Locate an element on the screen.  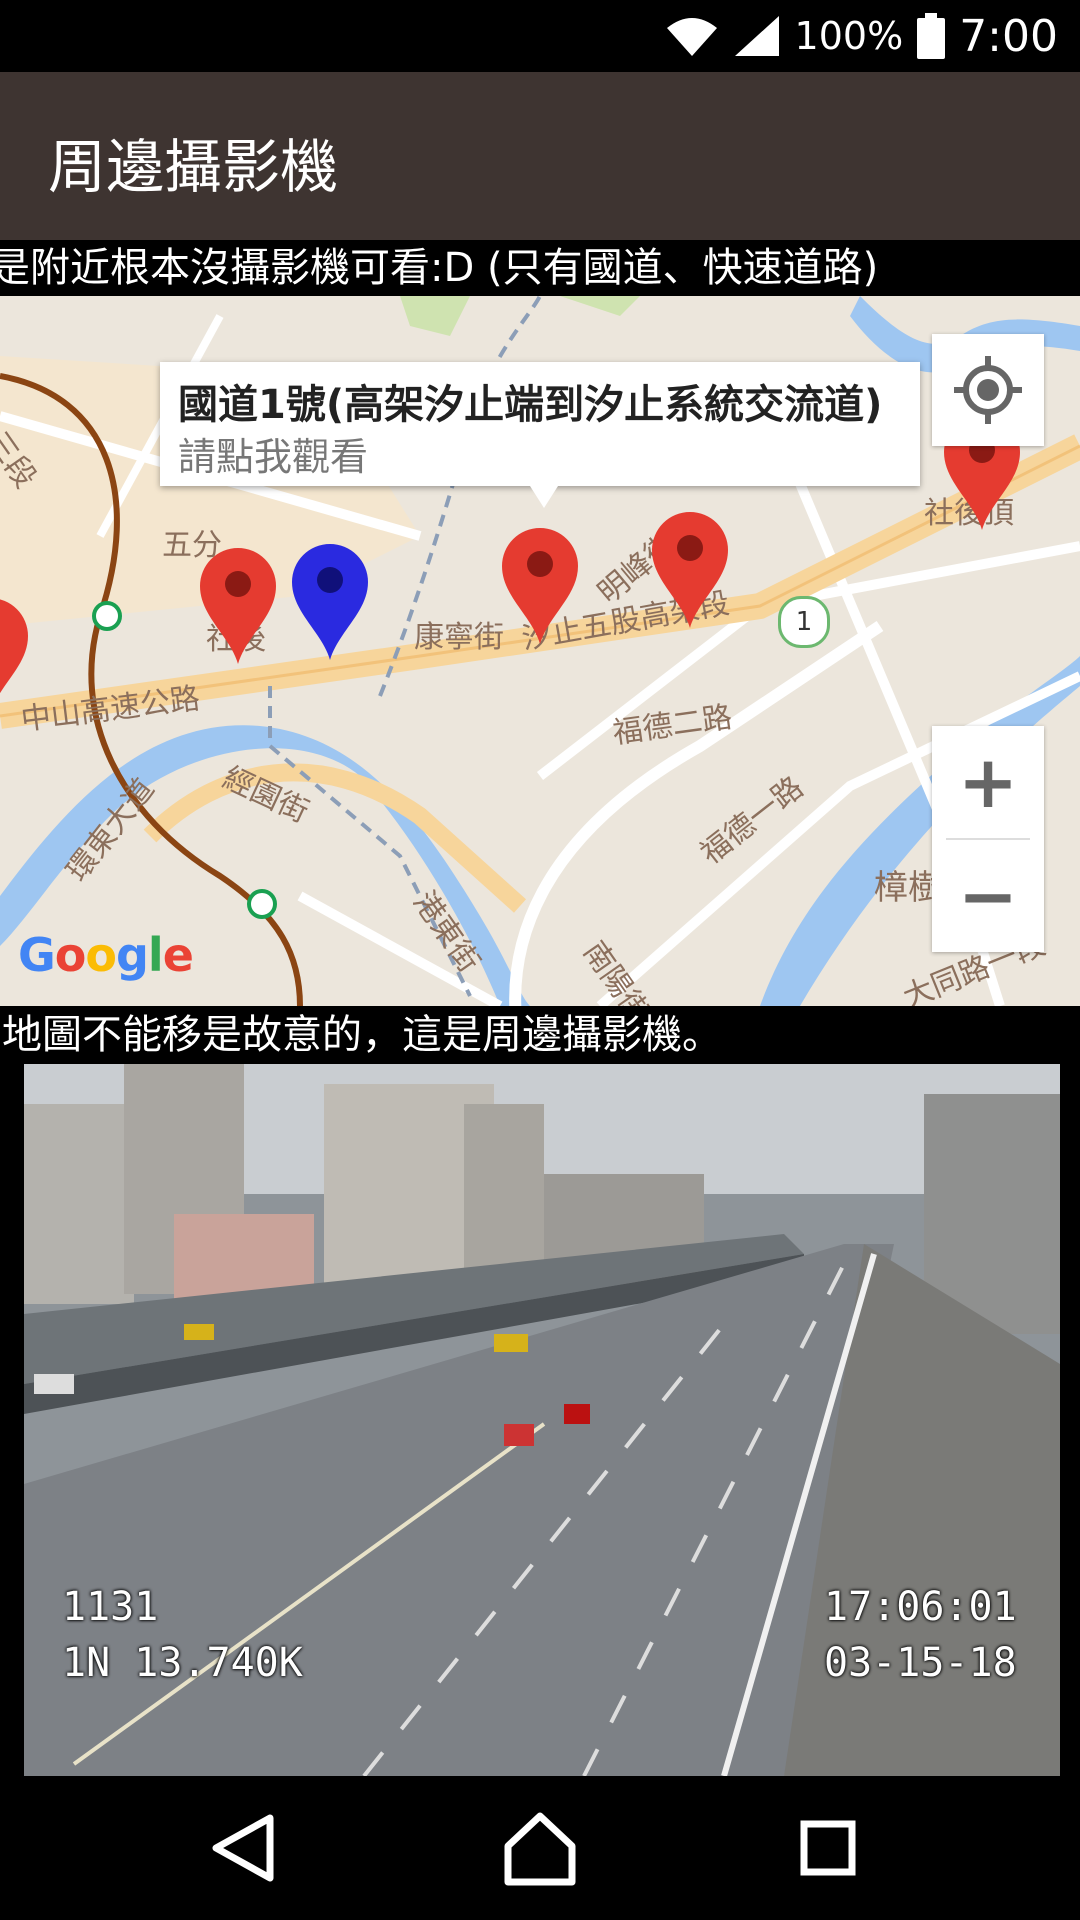
info-window: 國道1號(高架汐止端到汐止系統交流道) 請點我觀看 is located at coordinates (540, 435).